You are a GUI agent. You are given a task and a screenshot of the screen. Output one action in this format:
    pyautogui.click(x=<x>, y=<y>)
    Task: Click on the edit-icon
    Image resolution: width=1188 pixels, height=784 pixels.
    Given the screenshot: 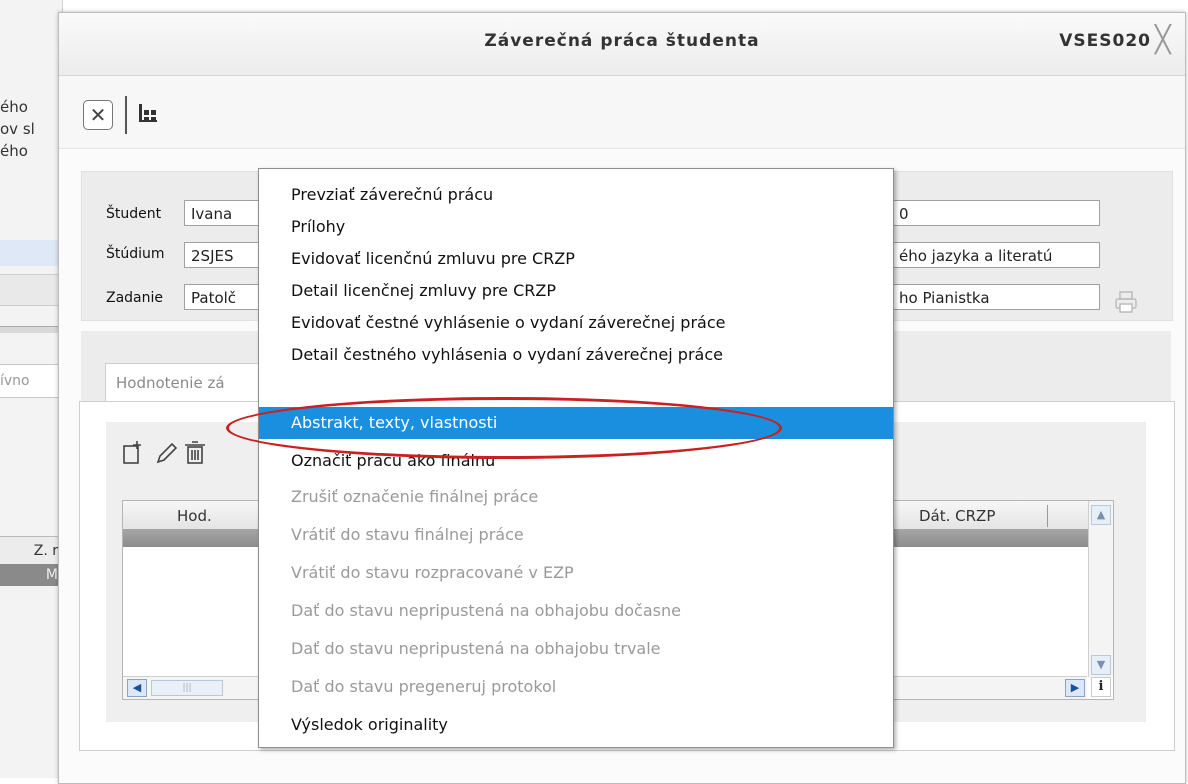 What is the action you would take?
    pyautogui.click(x=167, y=453)
    